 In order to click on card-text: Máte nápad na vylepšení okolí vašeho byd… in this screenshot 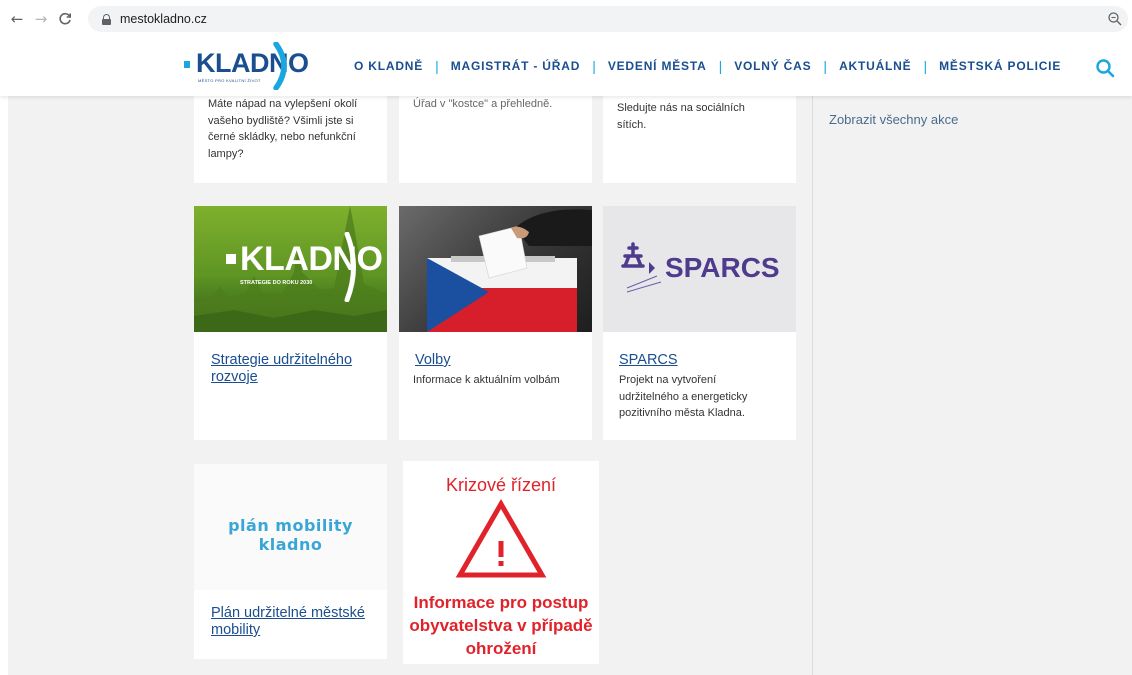, I will do `click(283, 129)`.